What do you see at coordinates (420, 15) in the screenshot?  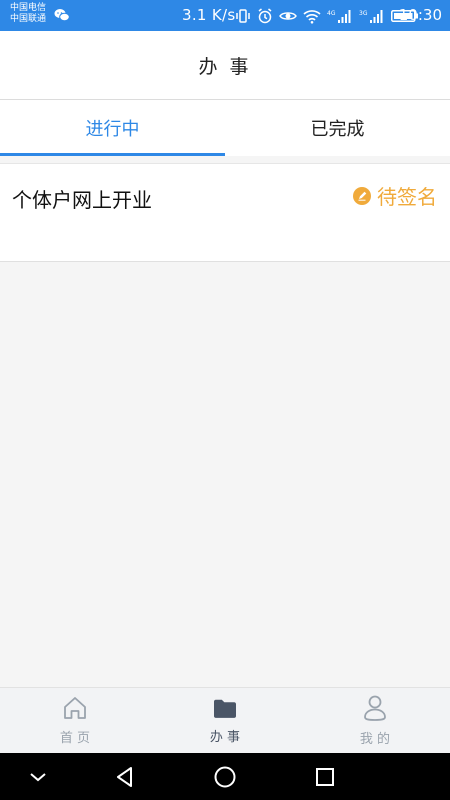 I see `clock: 10:30` at bounding box center [420, 15].